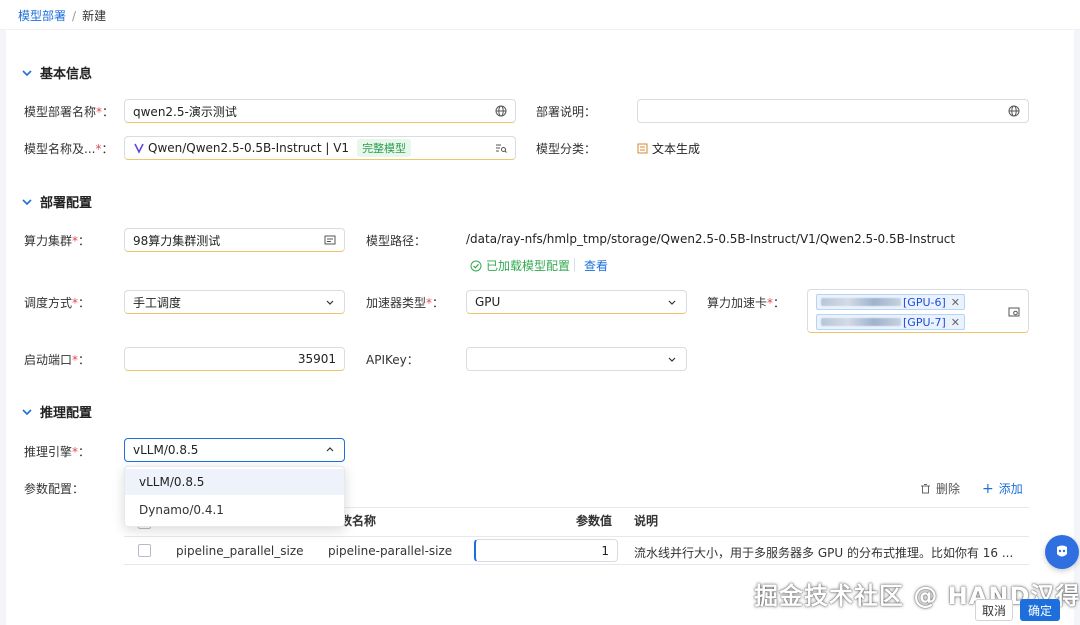 This screenshot has width=1080, height=625. Describe the element at coordinates (42, 16) in the screenshot. I see `breadcrumb-parent-link: 模型部署` at that location.